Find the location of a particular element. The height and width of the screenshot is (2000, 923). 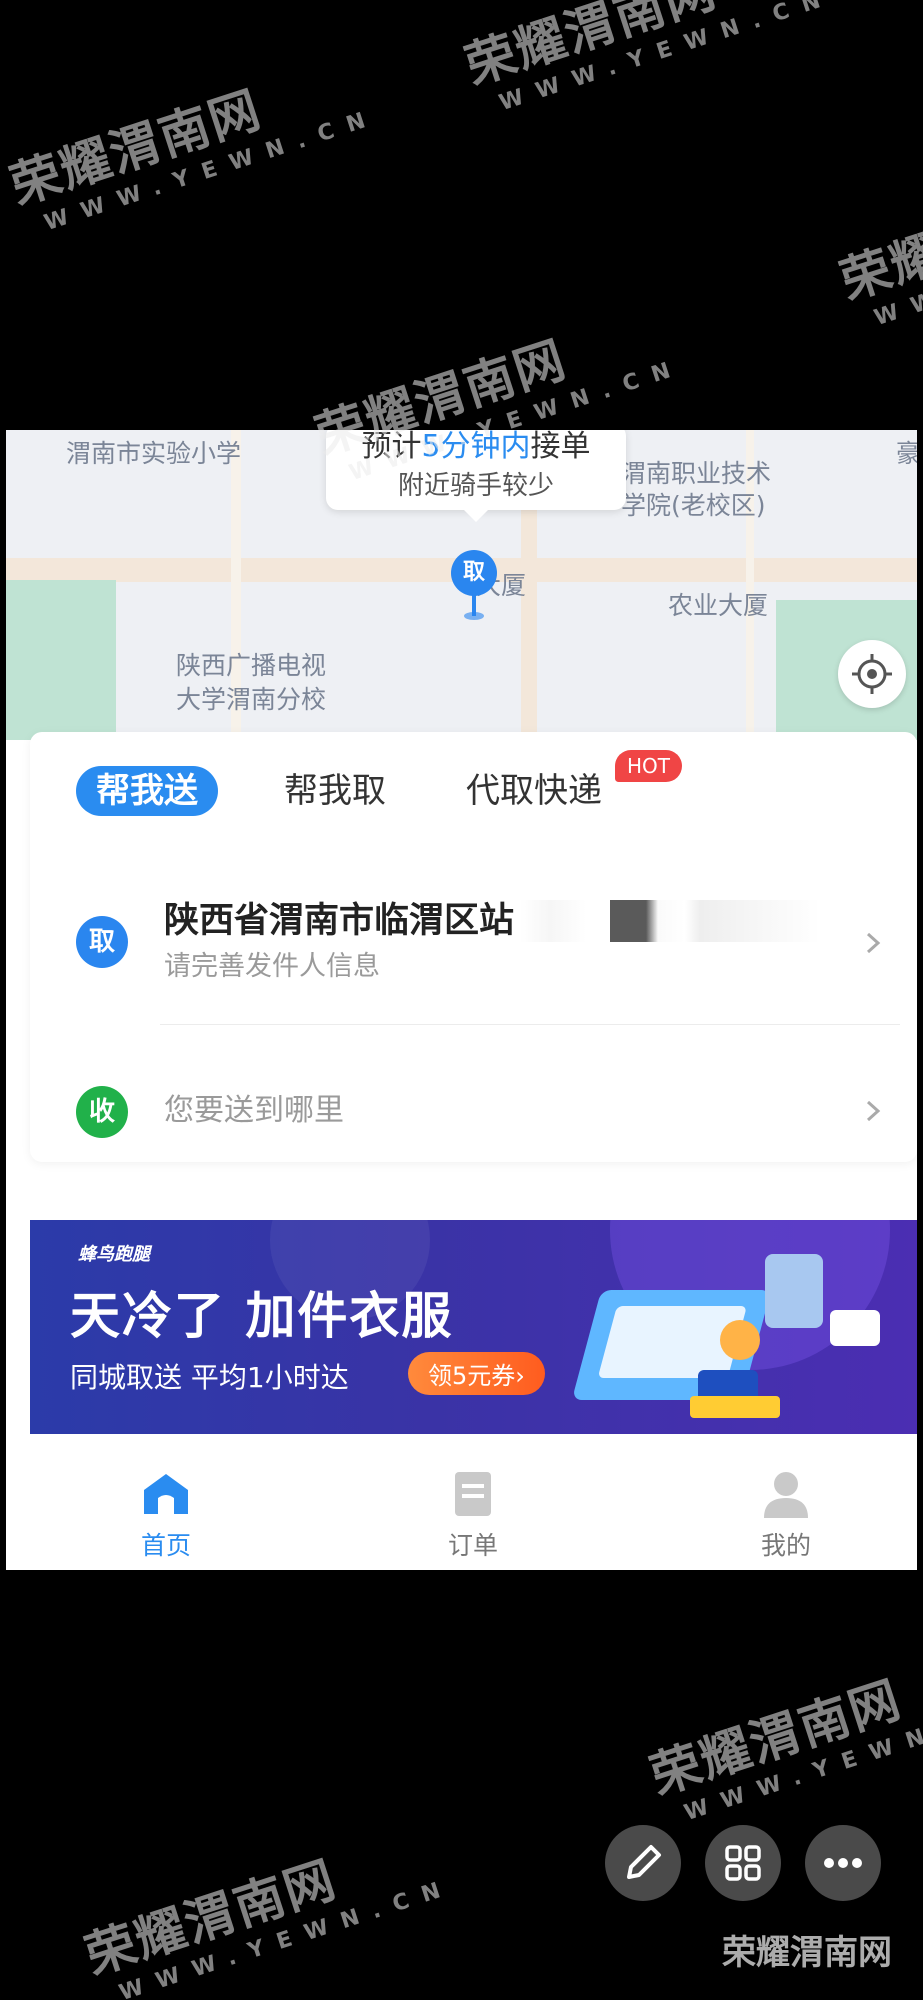

locate-button is located at coordinates (872, 674).